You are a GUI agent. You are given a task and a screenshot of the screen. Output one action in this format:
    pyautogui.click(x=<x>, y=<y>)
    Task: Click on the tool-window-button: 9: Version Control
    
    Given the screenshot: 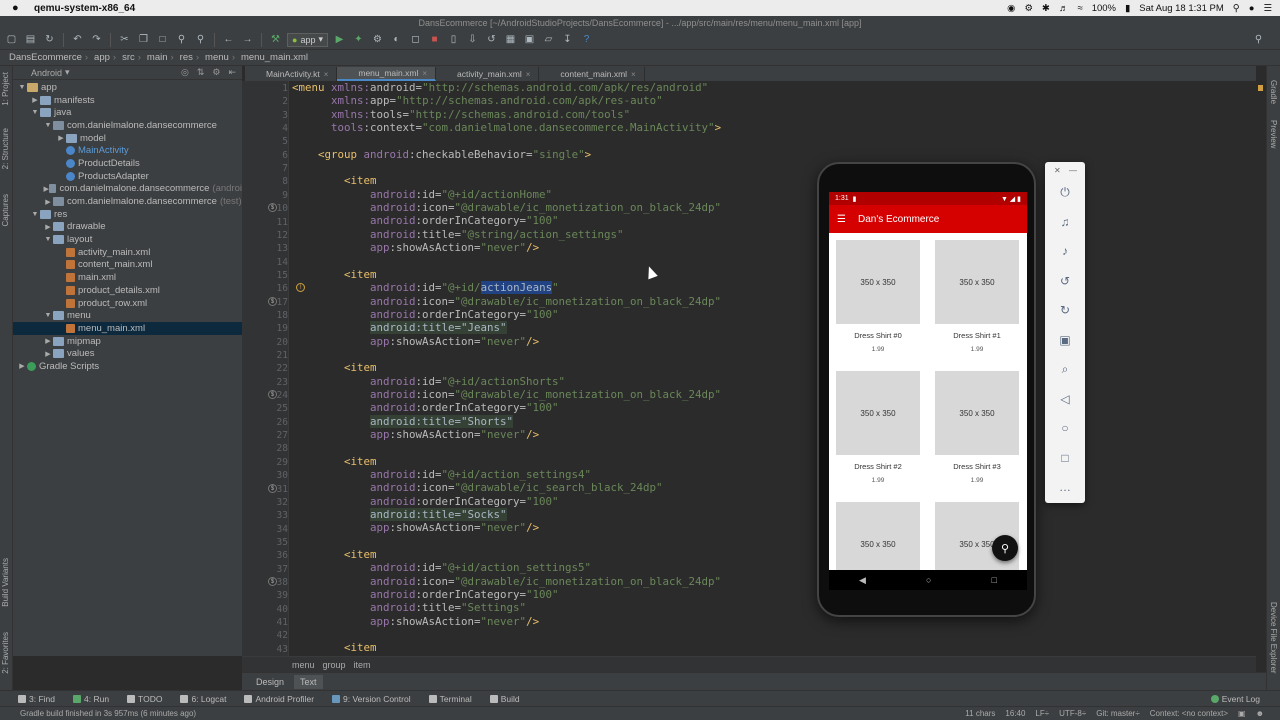 What is the action you would take?
    pyautogui.click(x=371, y=699)
    